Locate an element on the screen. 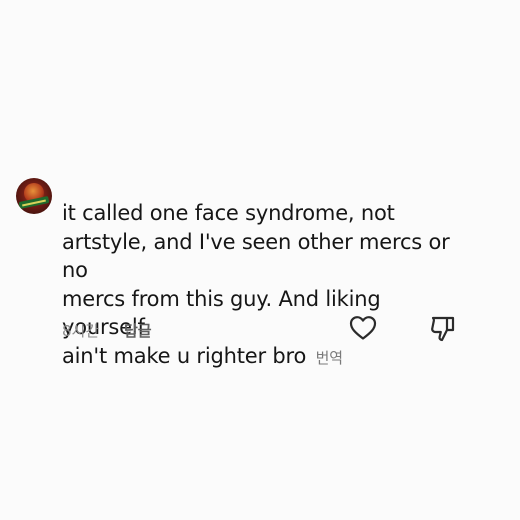 The width and height of the screenshot is (520, 520). thumbs-down-icon is located at coordinates (443, 329).